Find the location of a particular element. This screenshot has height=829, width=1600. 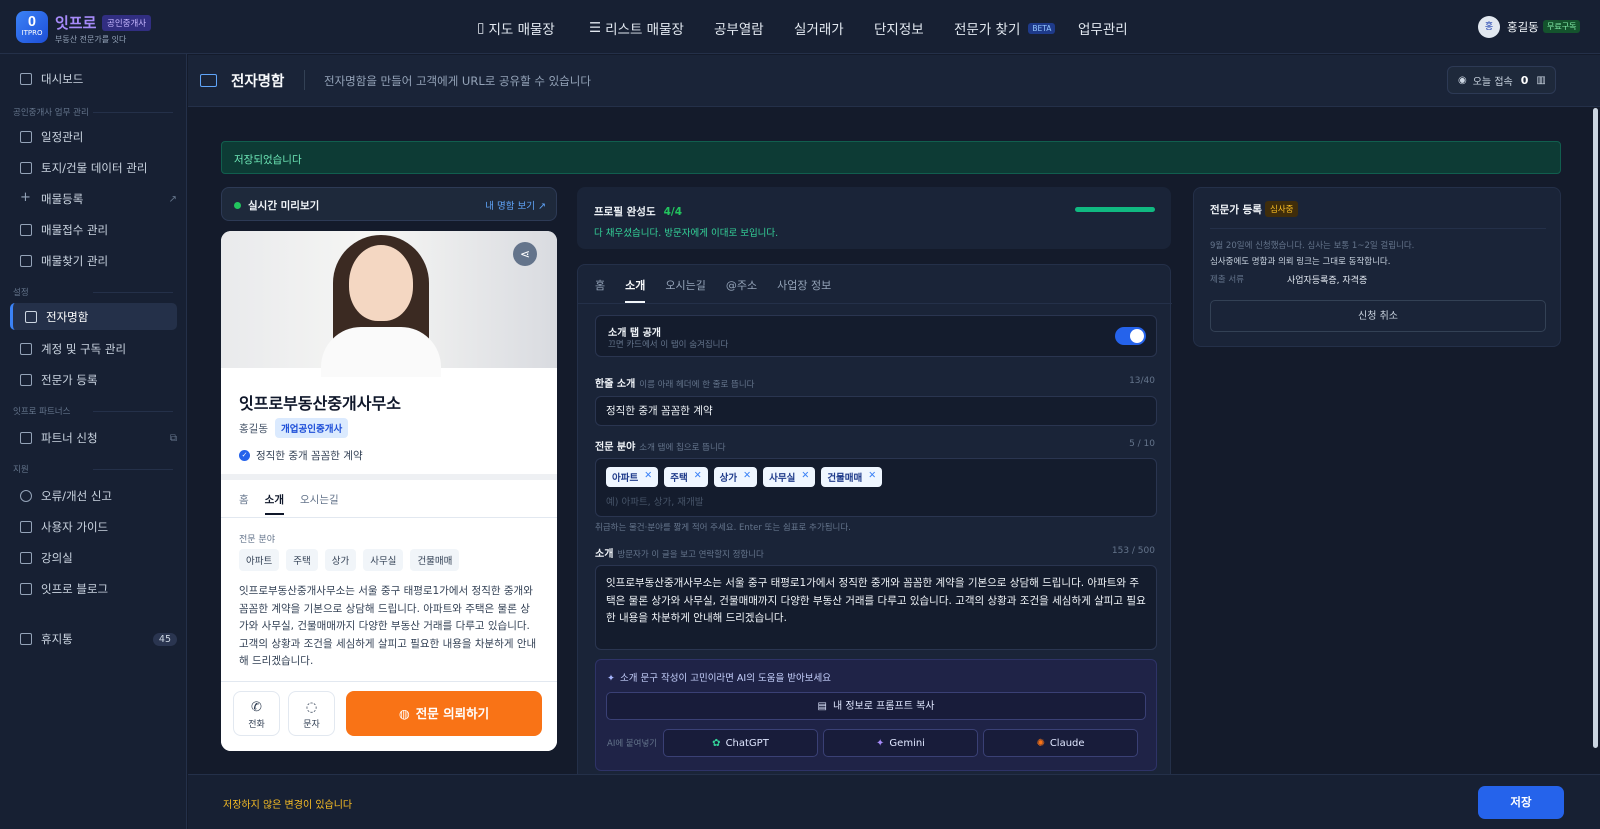

card-icon is located at coordinates (26, 349).